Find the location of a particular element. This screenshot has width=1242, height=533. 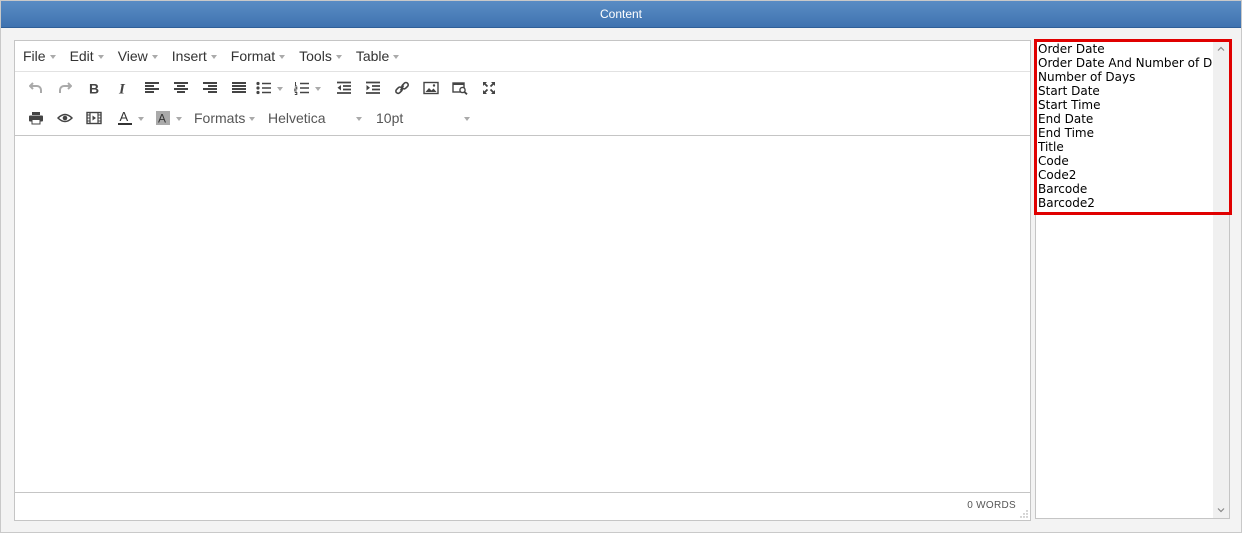

print-icon is located at coordinates (35, 118).